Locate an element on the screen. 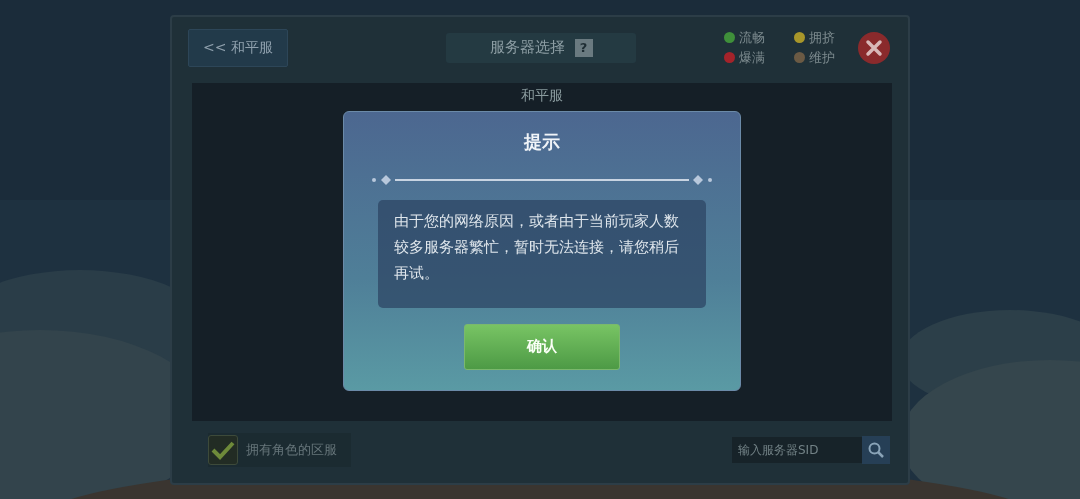 The height and width of the screenshot is (499, 1080). close-button is located at coordinates (874, 47).